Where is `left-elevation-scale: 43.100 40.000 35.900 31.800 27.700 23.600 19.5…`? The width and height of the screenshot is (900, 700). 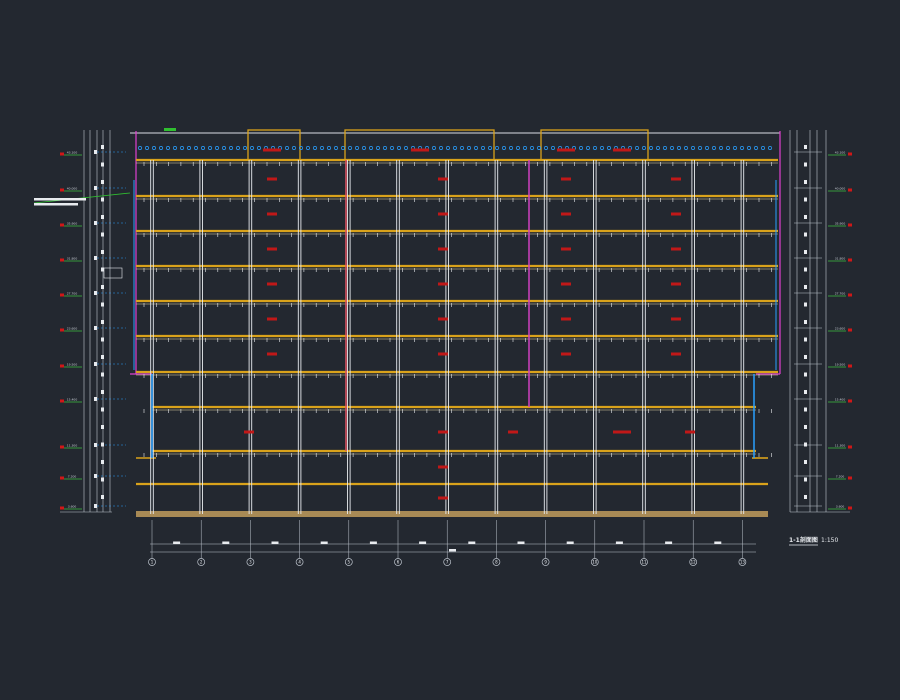 left-elevation-scale: 43.100 40.000 35.900 31.800 27.700 23.600 19.5… is located at coordinates (93, 321).